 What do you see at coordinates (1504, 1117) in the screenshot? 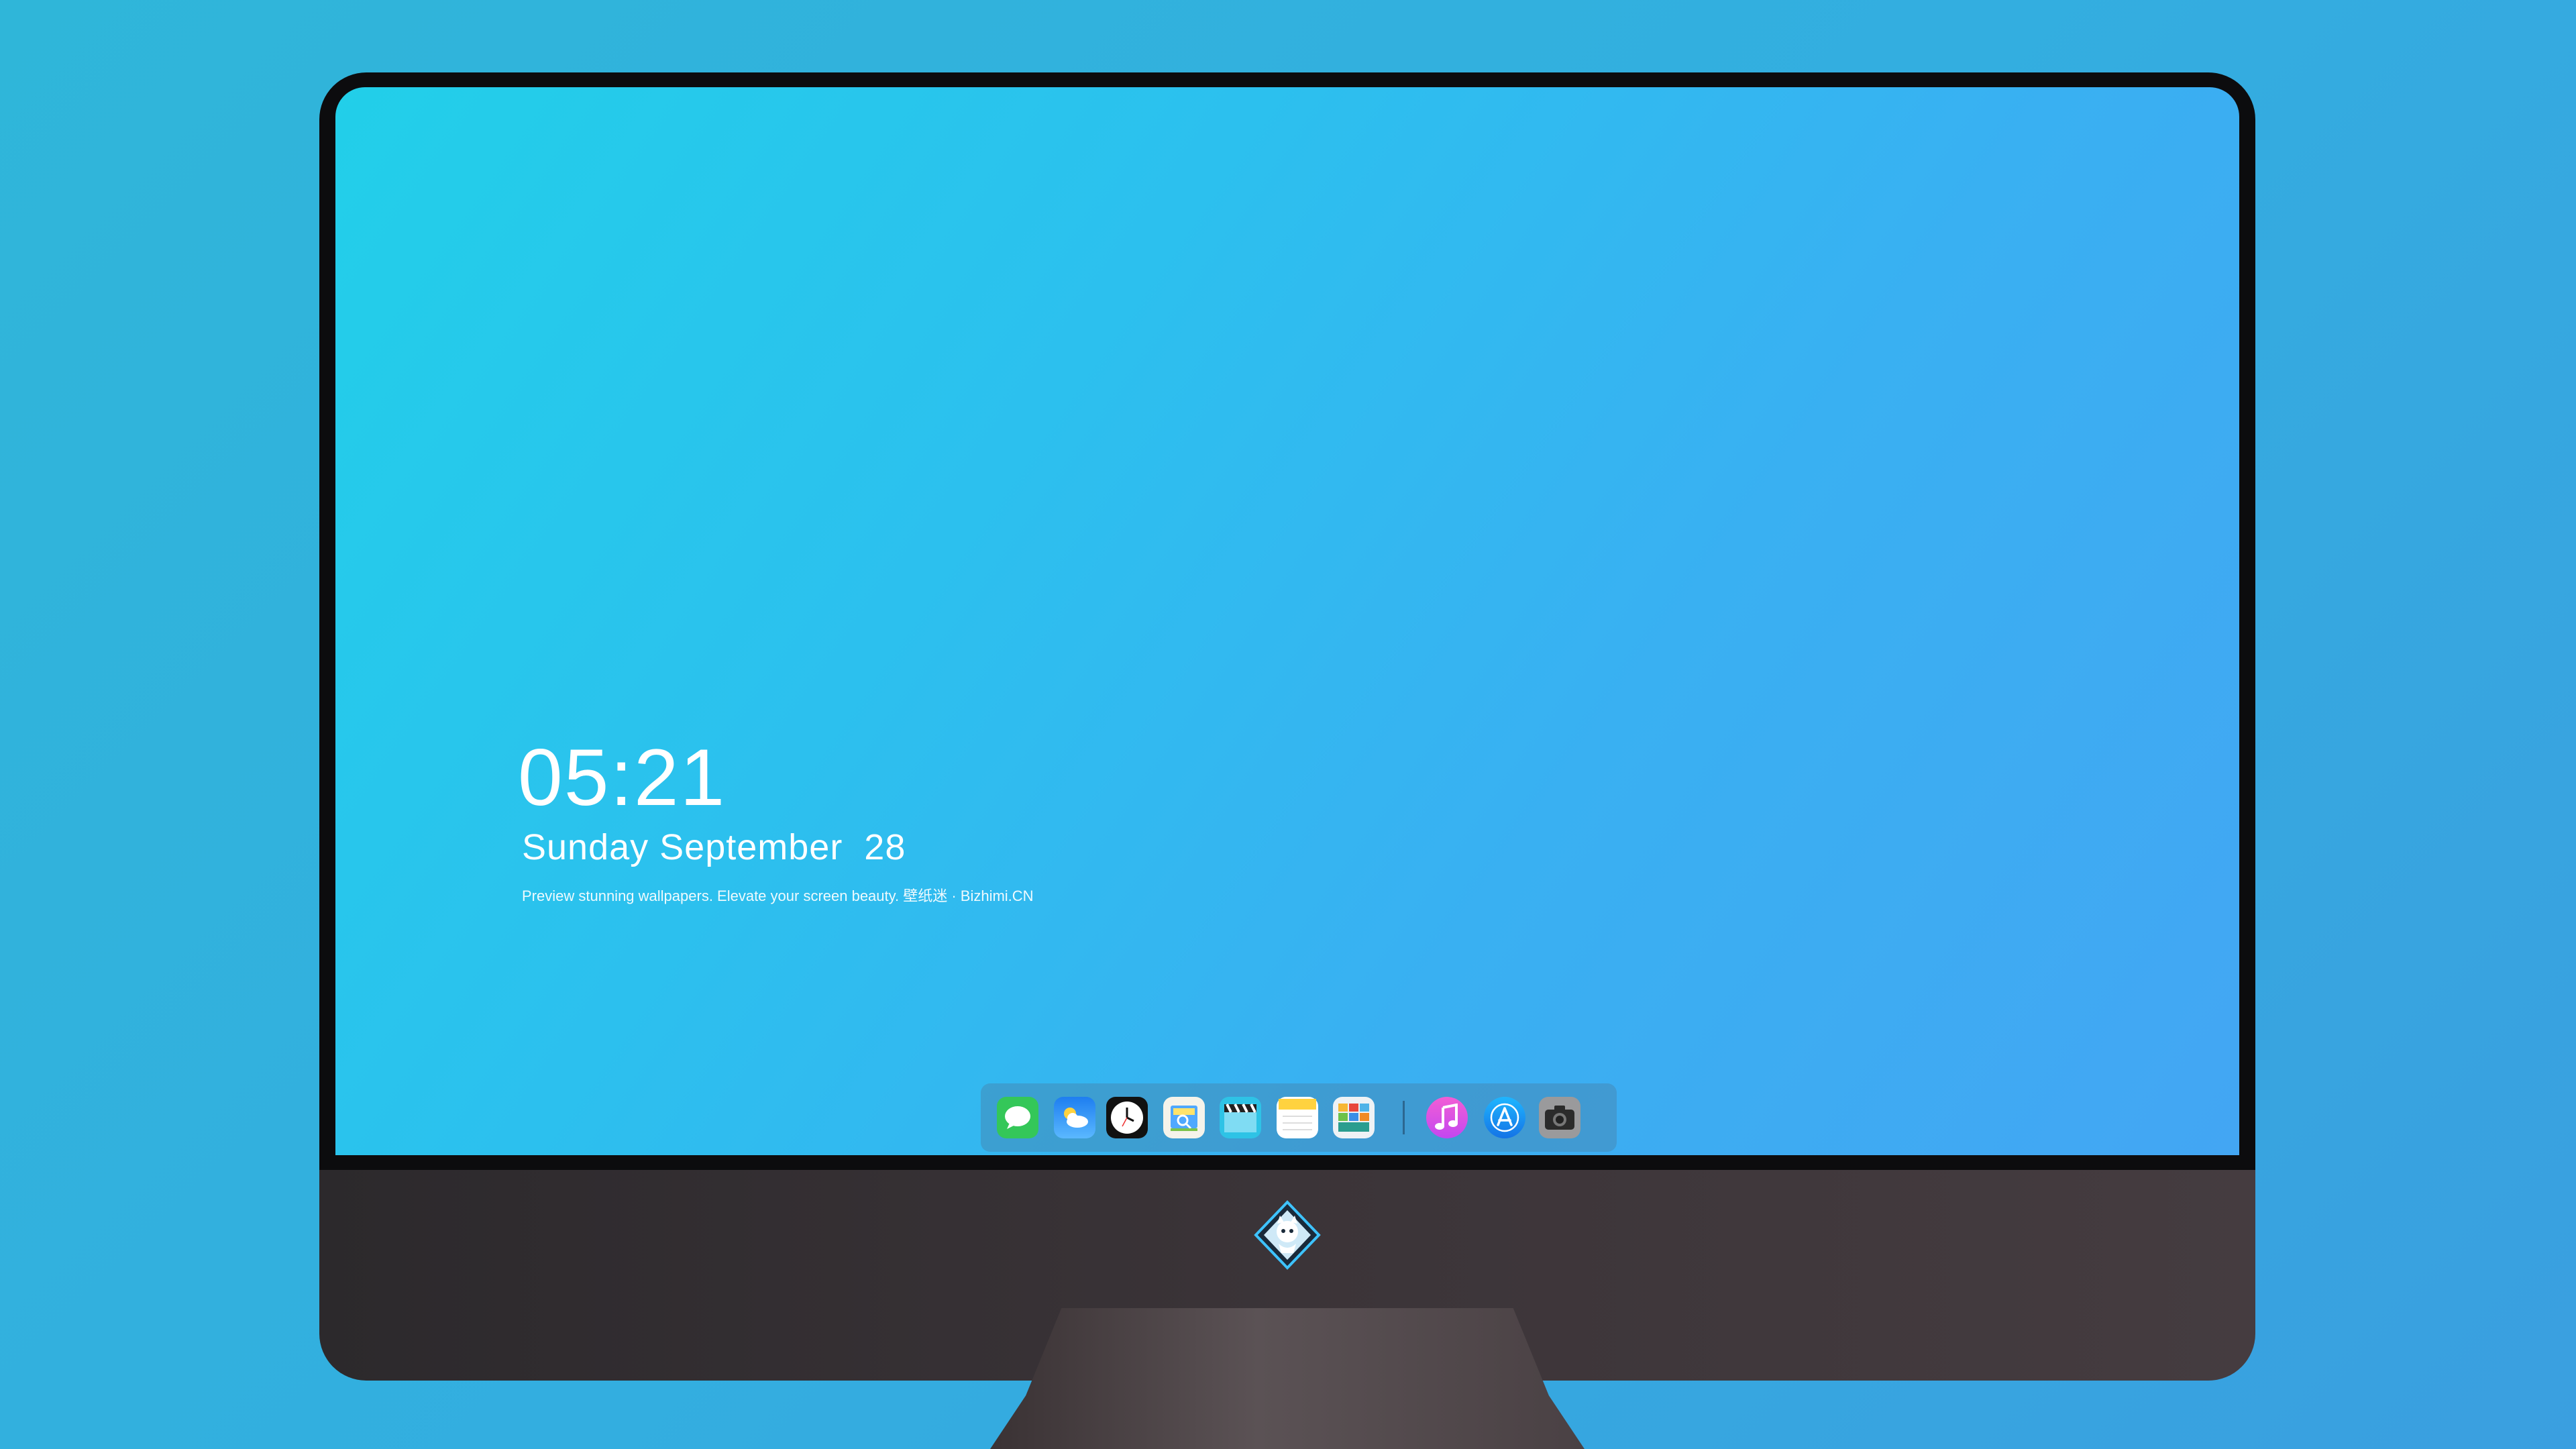
I see `app-store-icon` at bounding box center [1504, 1117].